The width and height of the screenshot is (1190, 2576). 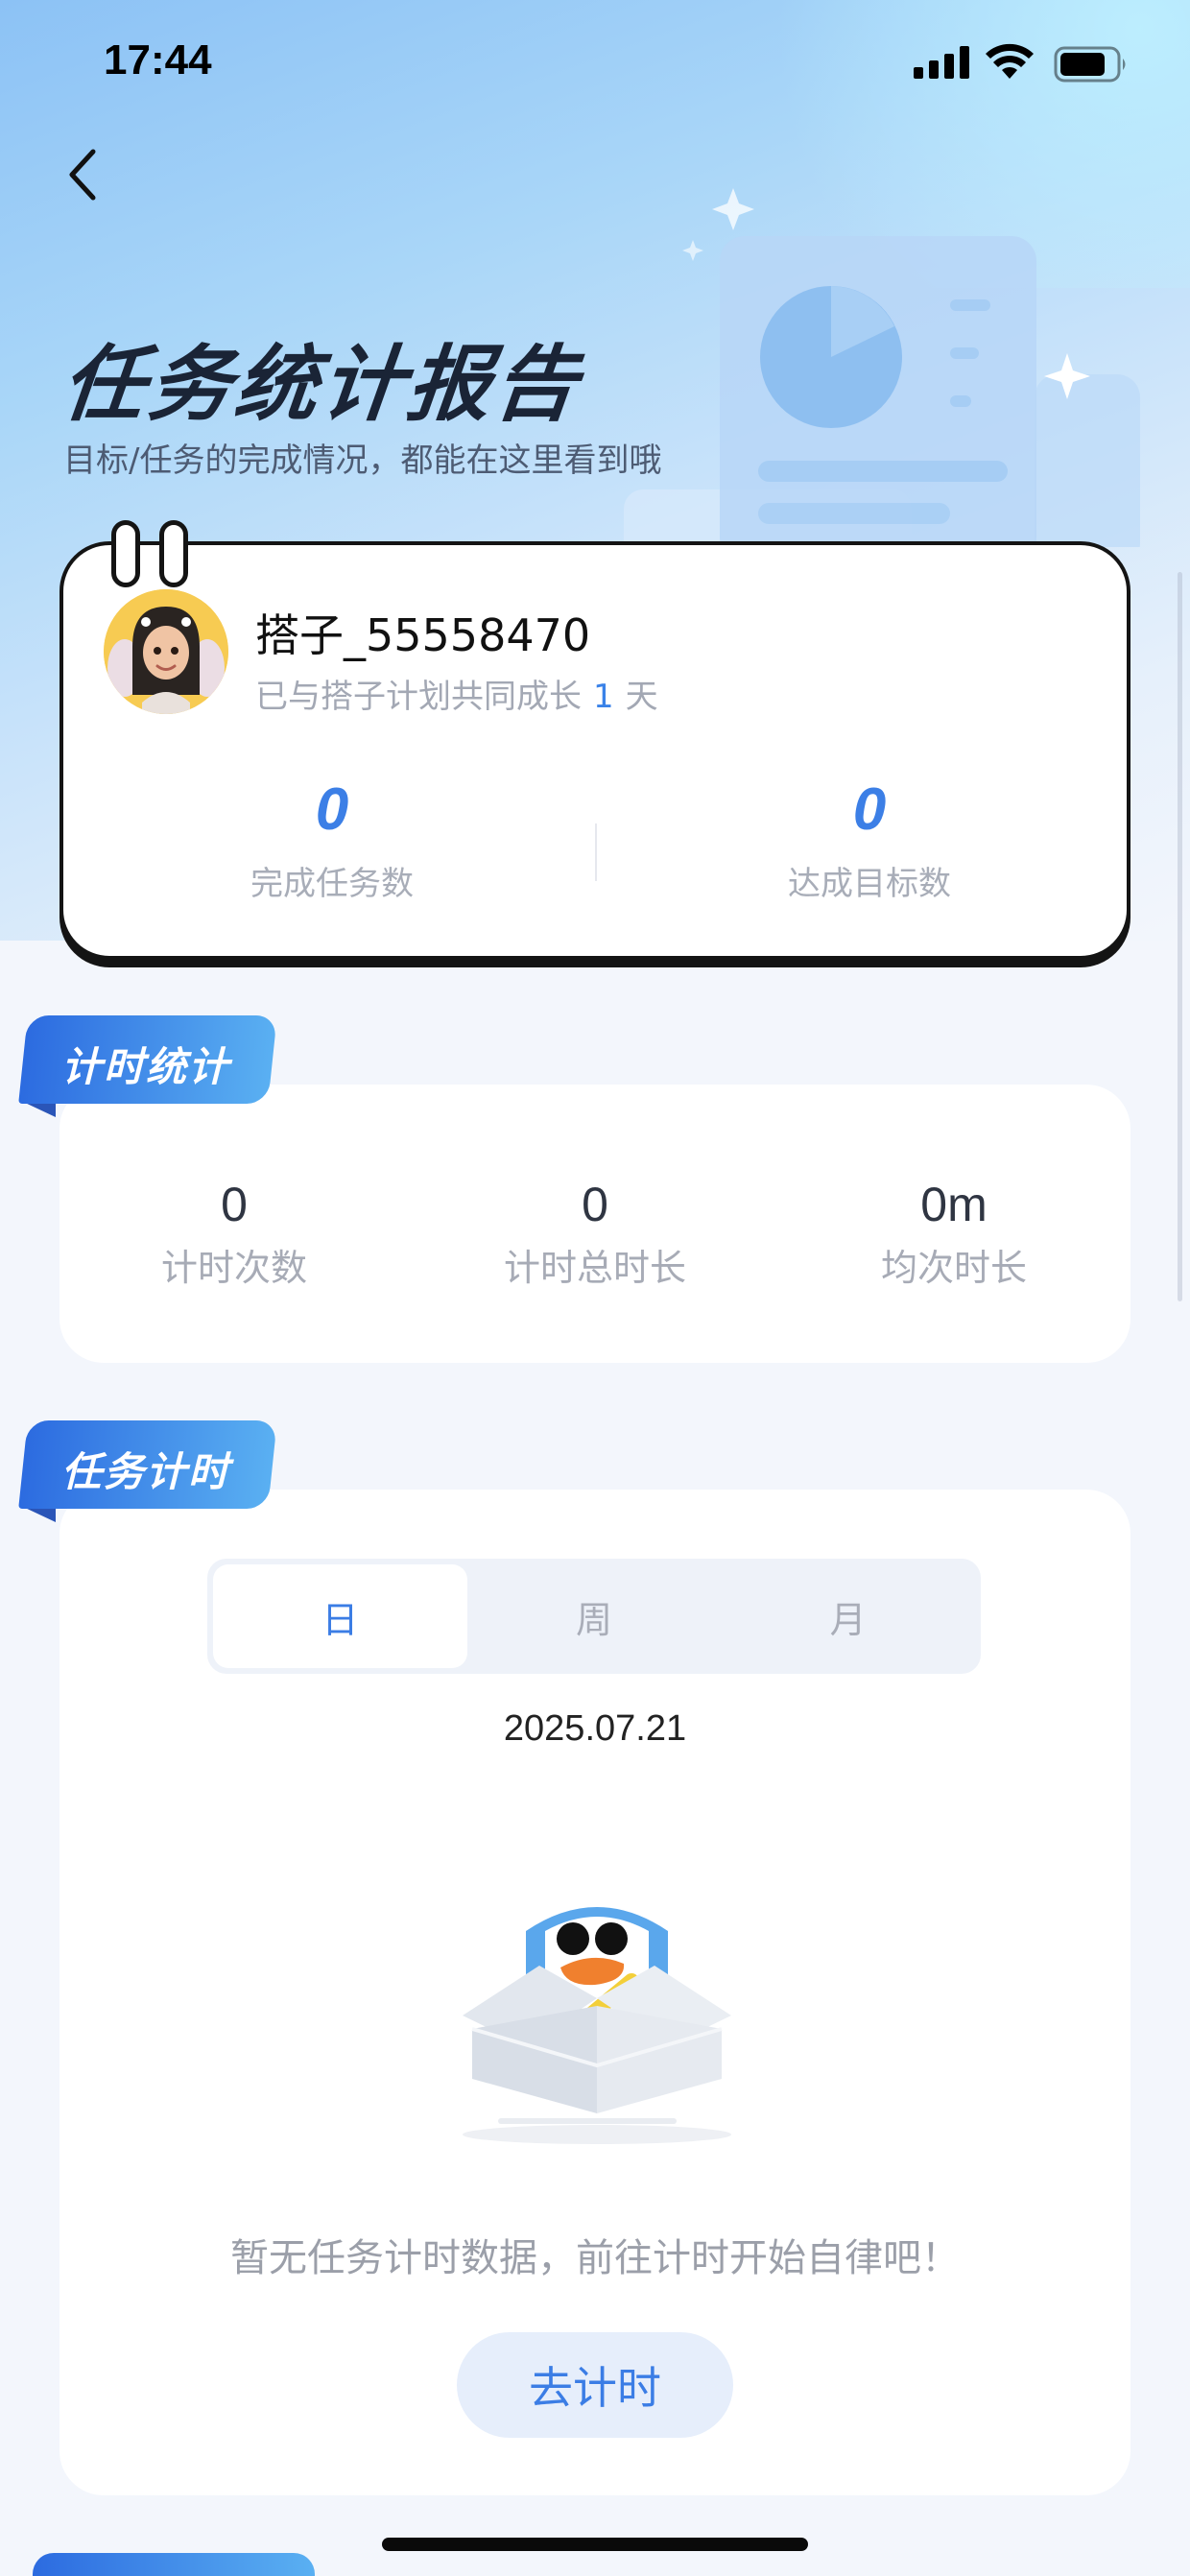 What do you see at coordinates (595, 1234) in the screenshot?
I see `timing-total-stat: 0 计时总时长` at bounding box center [595, 1234].